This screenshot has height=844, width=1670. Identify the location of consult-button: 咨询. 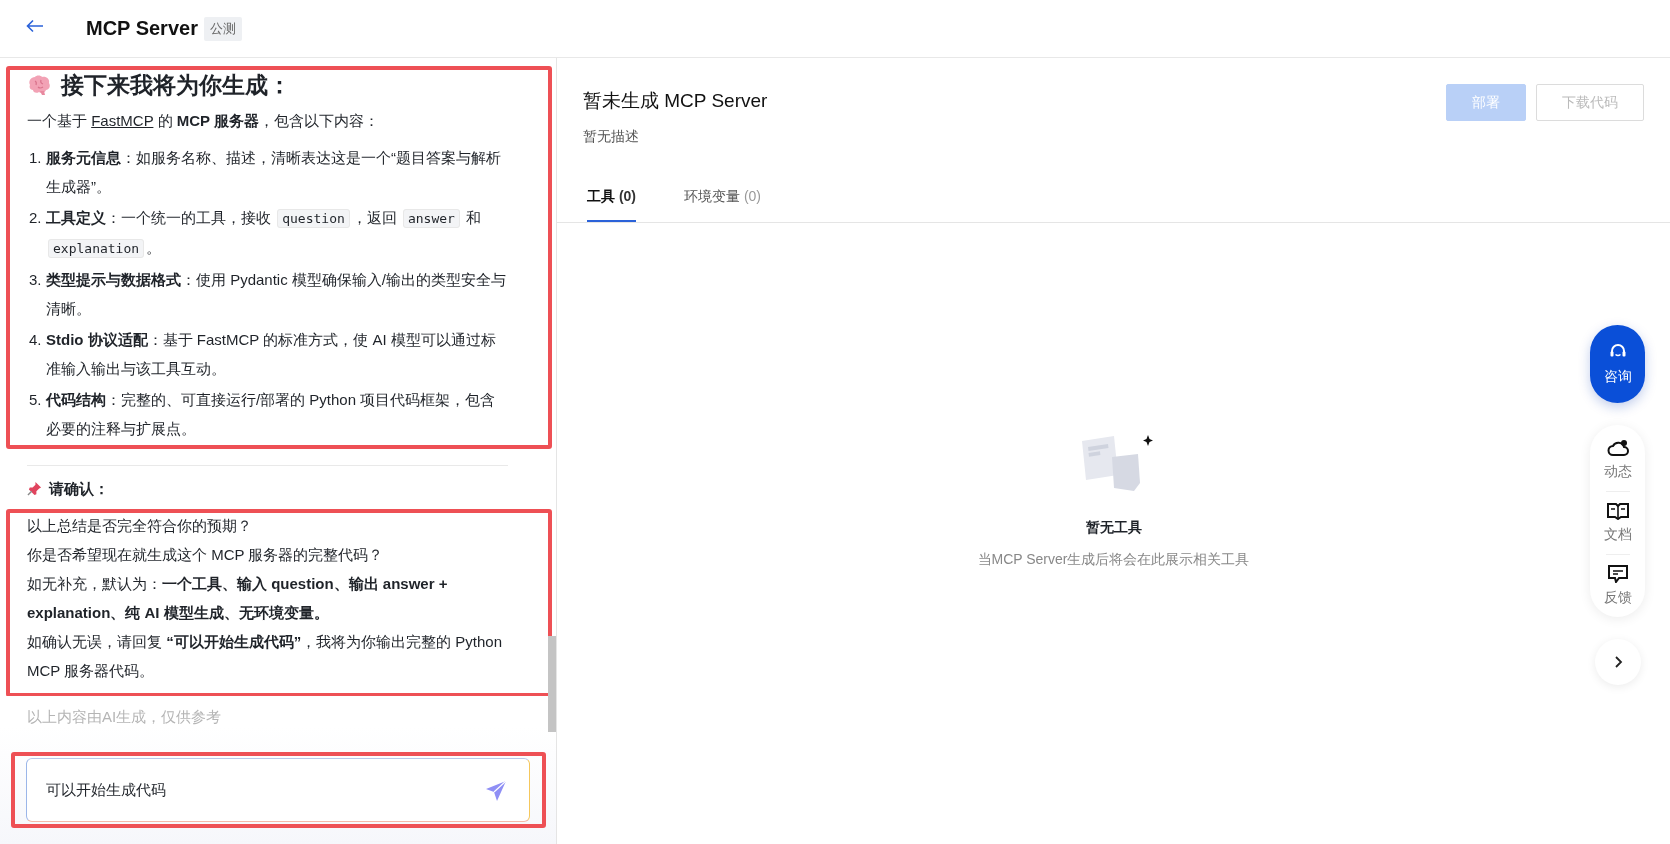
(1617, 364).